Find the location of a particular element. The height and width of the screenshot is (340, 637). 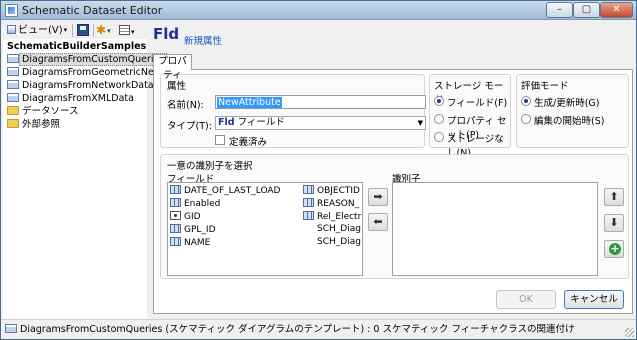

storage-property-set-radio is located at coordinates (439, 119).